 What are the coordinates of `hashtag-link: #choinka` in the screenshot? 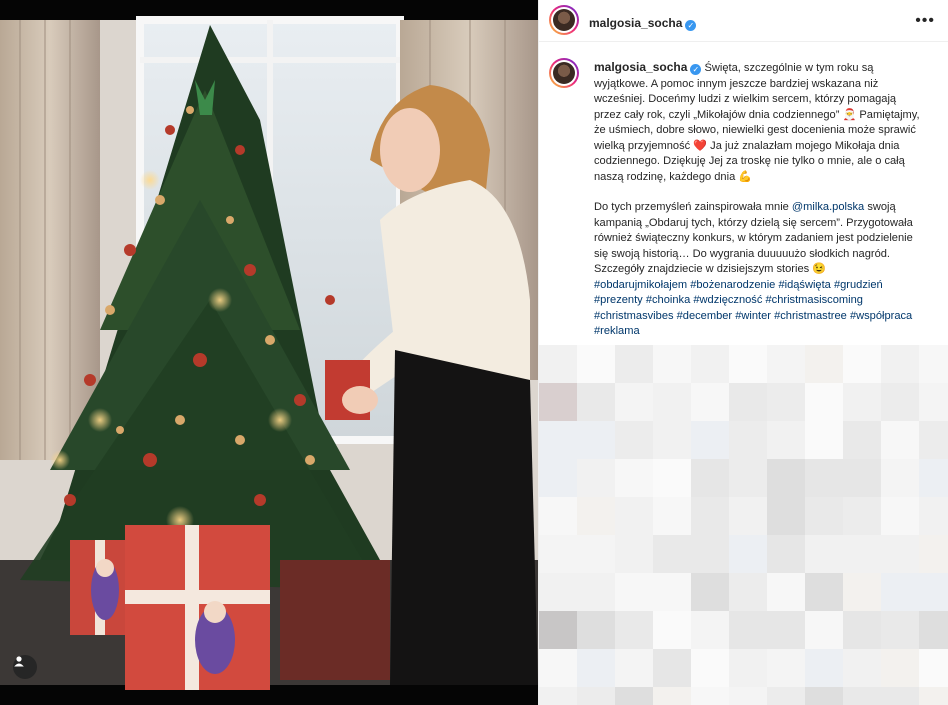 It's located at (668, 300).